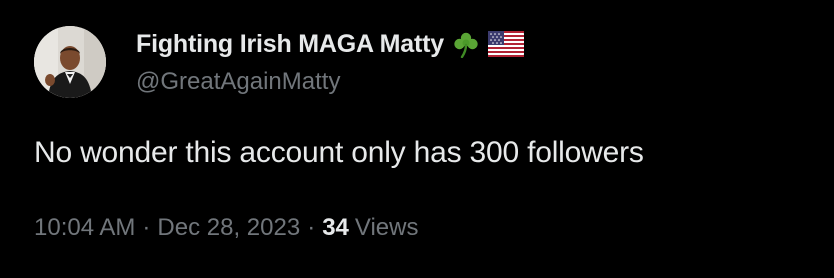 This screenshot has height=278, width=834. I want to click on tweet-date: Dec 28, 2023, so click(228, 228).